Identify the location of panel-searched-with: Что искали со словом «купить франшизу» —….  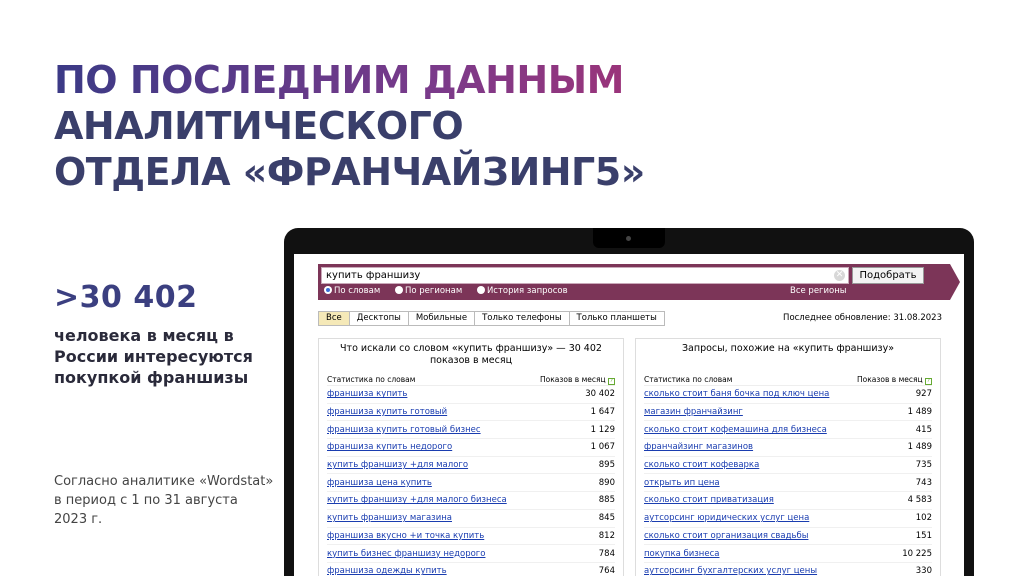
(471, 457).